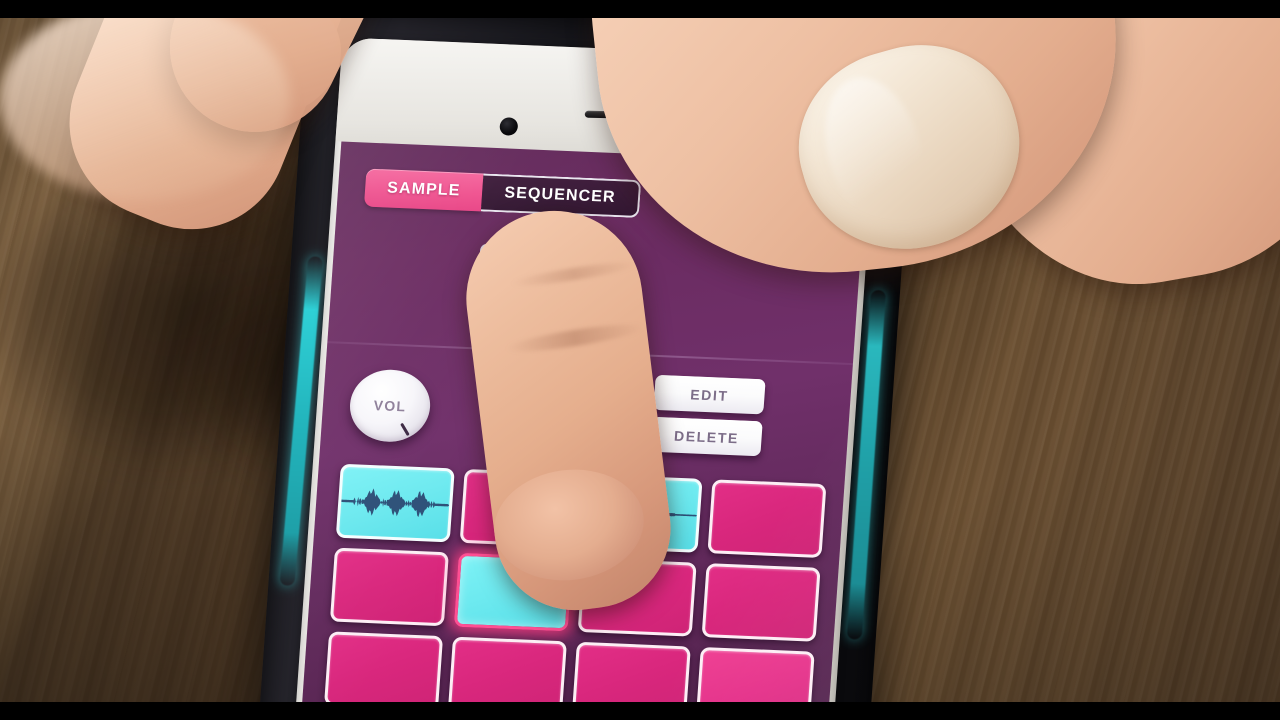 The width and height of the screenshot is (1280, 720). I want to click on controls-row: VOL PAN EDIT DELETE, so click(585, 418).